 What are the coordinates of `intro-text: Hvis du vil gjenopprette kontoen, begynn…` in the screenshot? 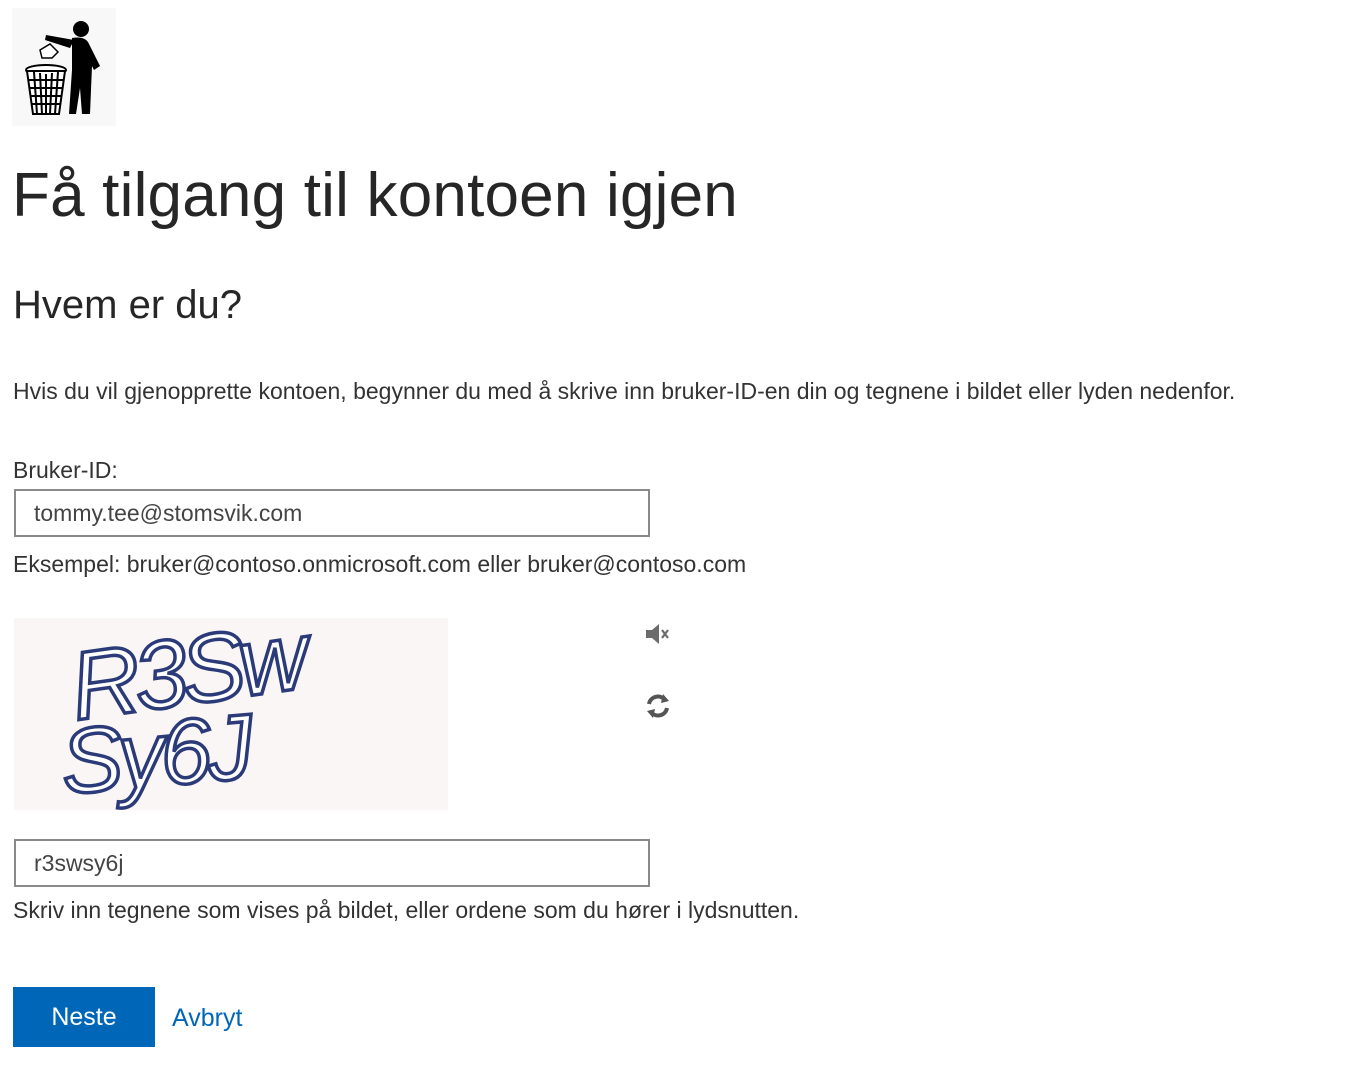 It's located at (624, 391).